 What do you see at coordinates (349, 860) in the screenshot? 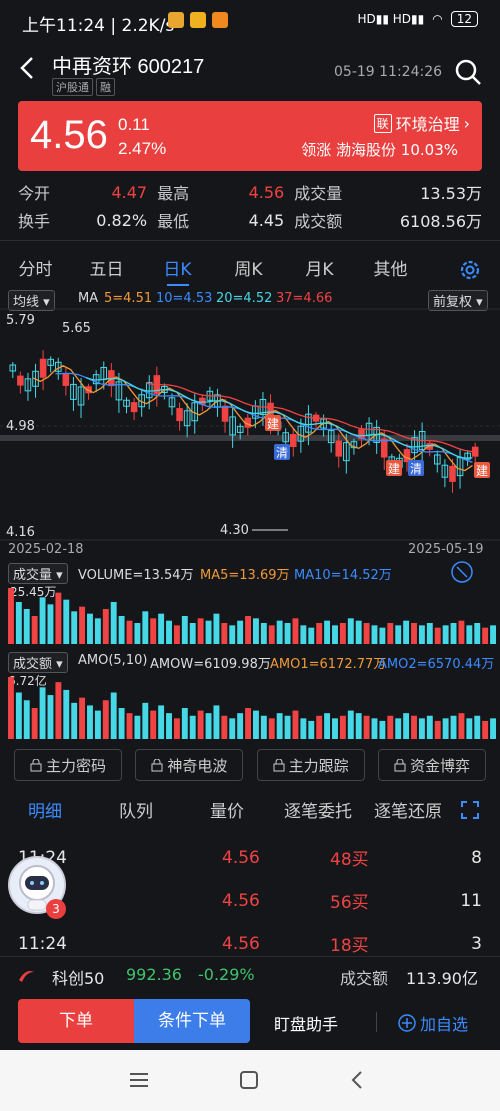
I see `trade-volume: 48买` at bounding box center [349, 860].